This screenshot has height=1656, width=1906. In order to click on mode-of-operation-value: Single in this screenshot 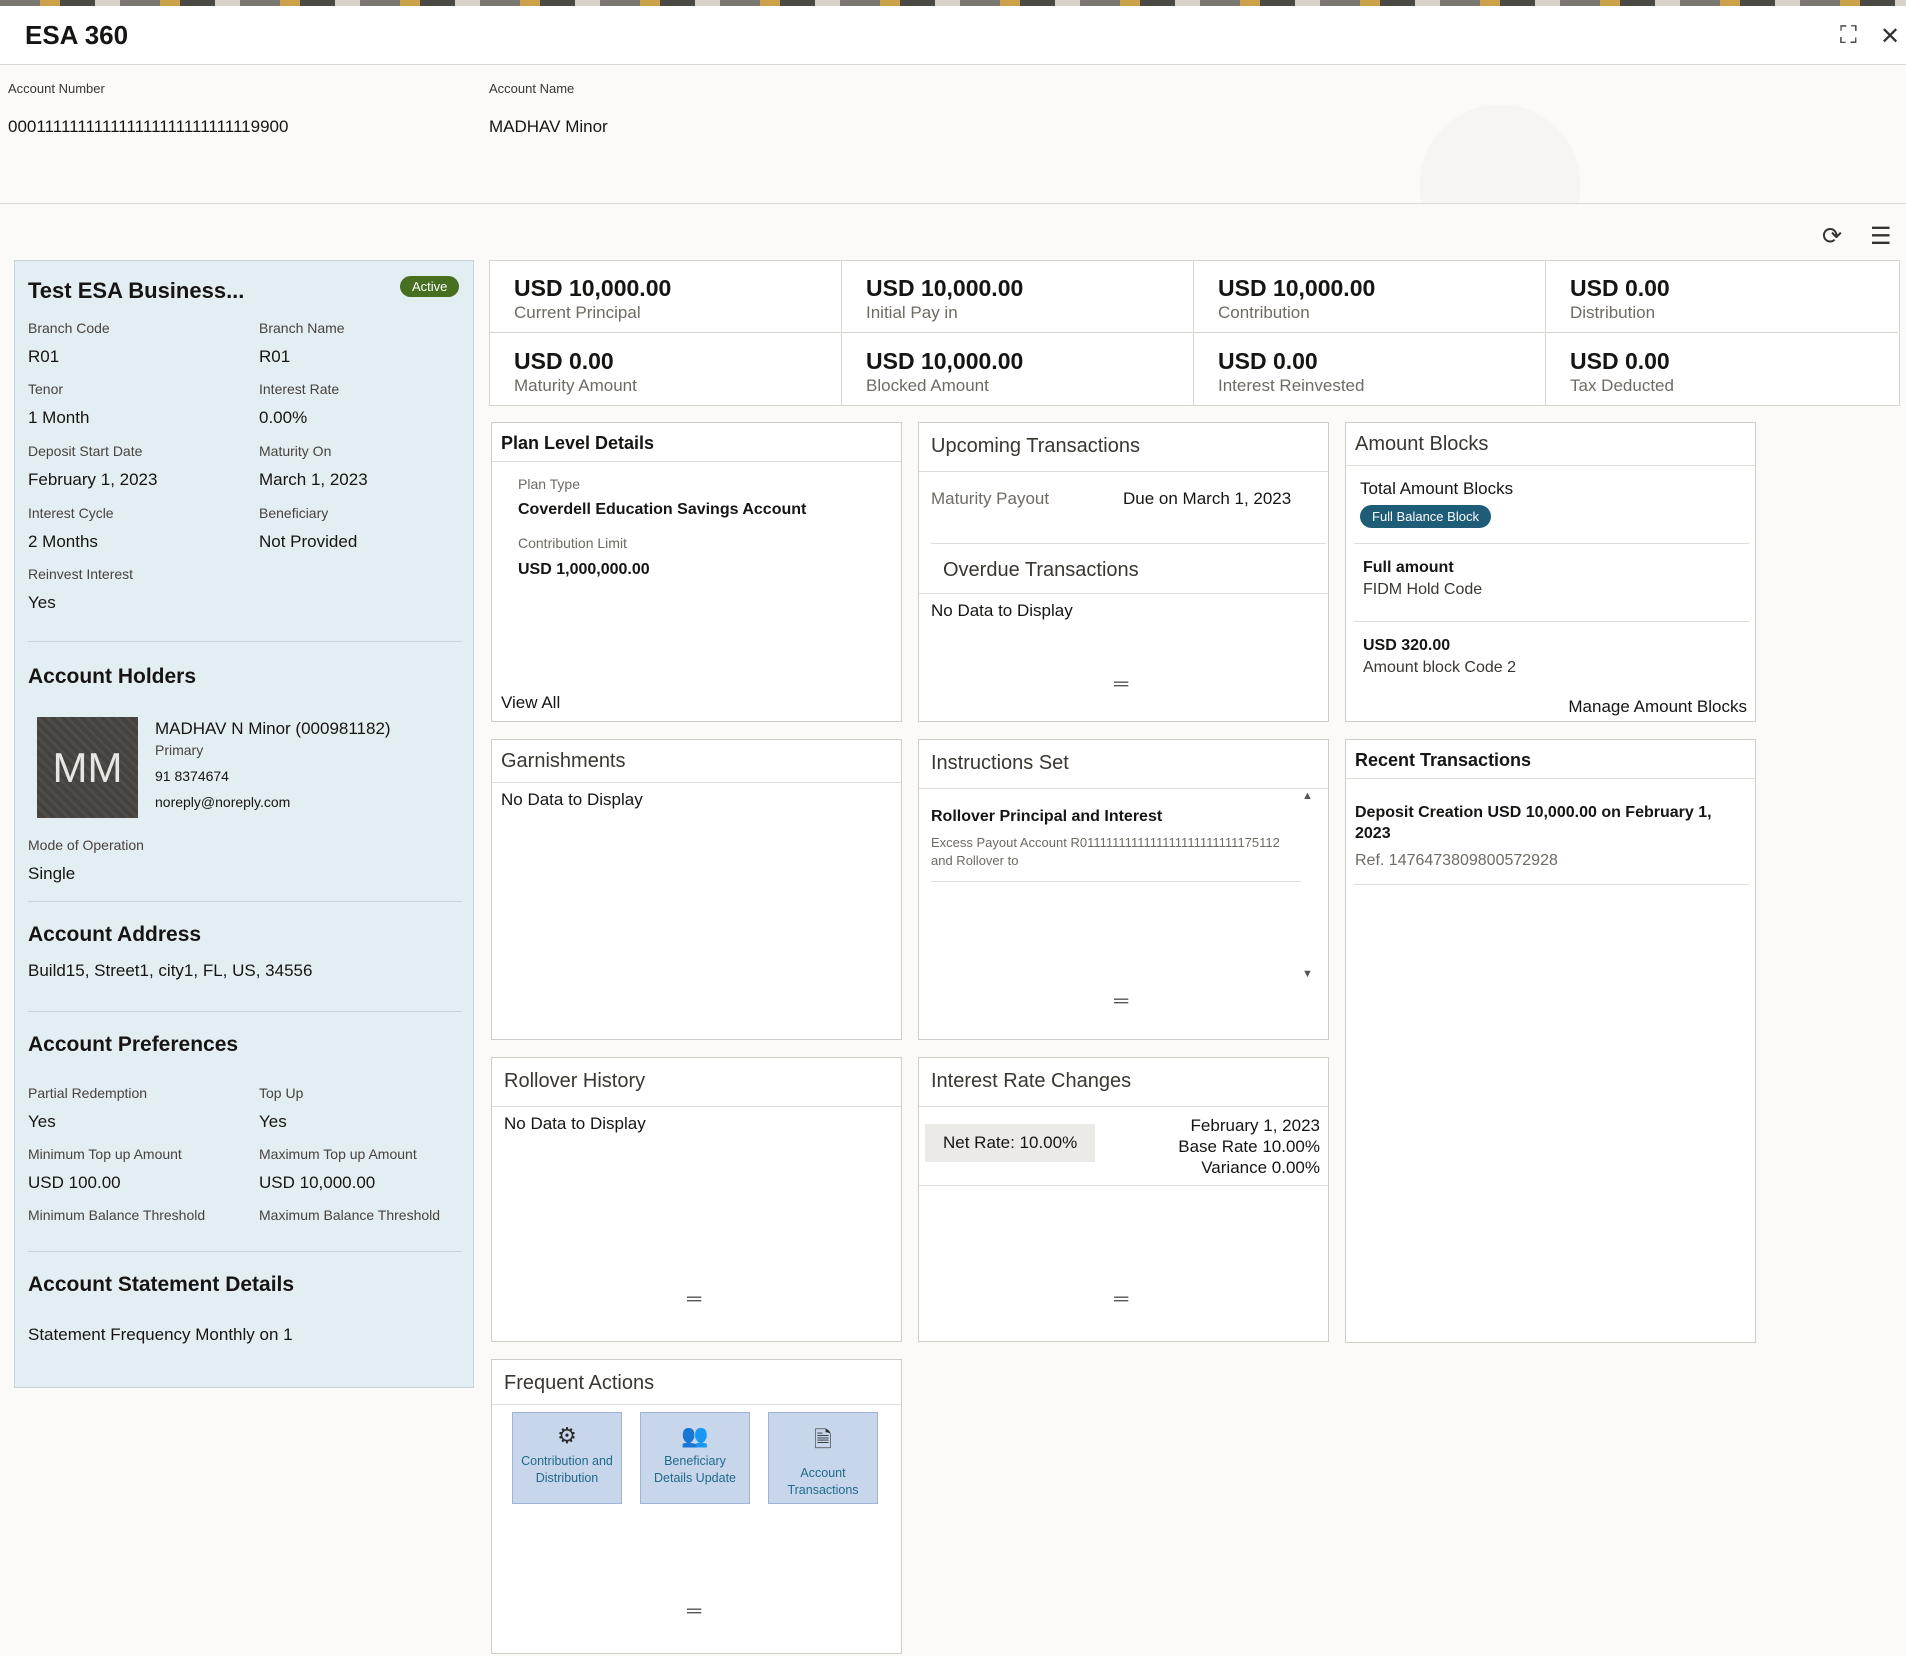, I will do `click(52, 873)`.